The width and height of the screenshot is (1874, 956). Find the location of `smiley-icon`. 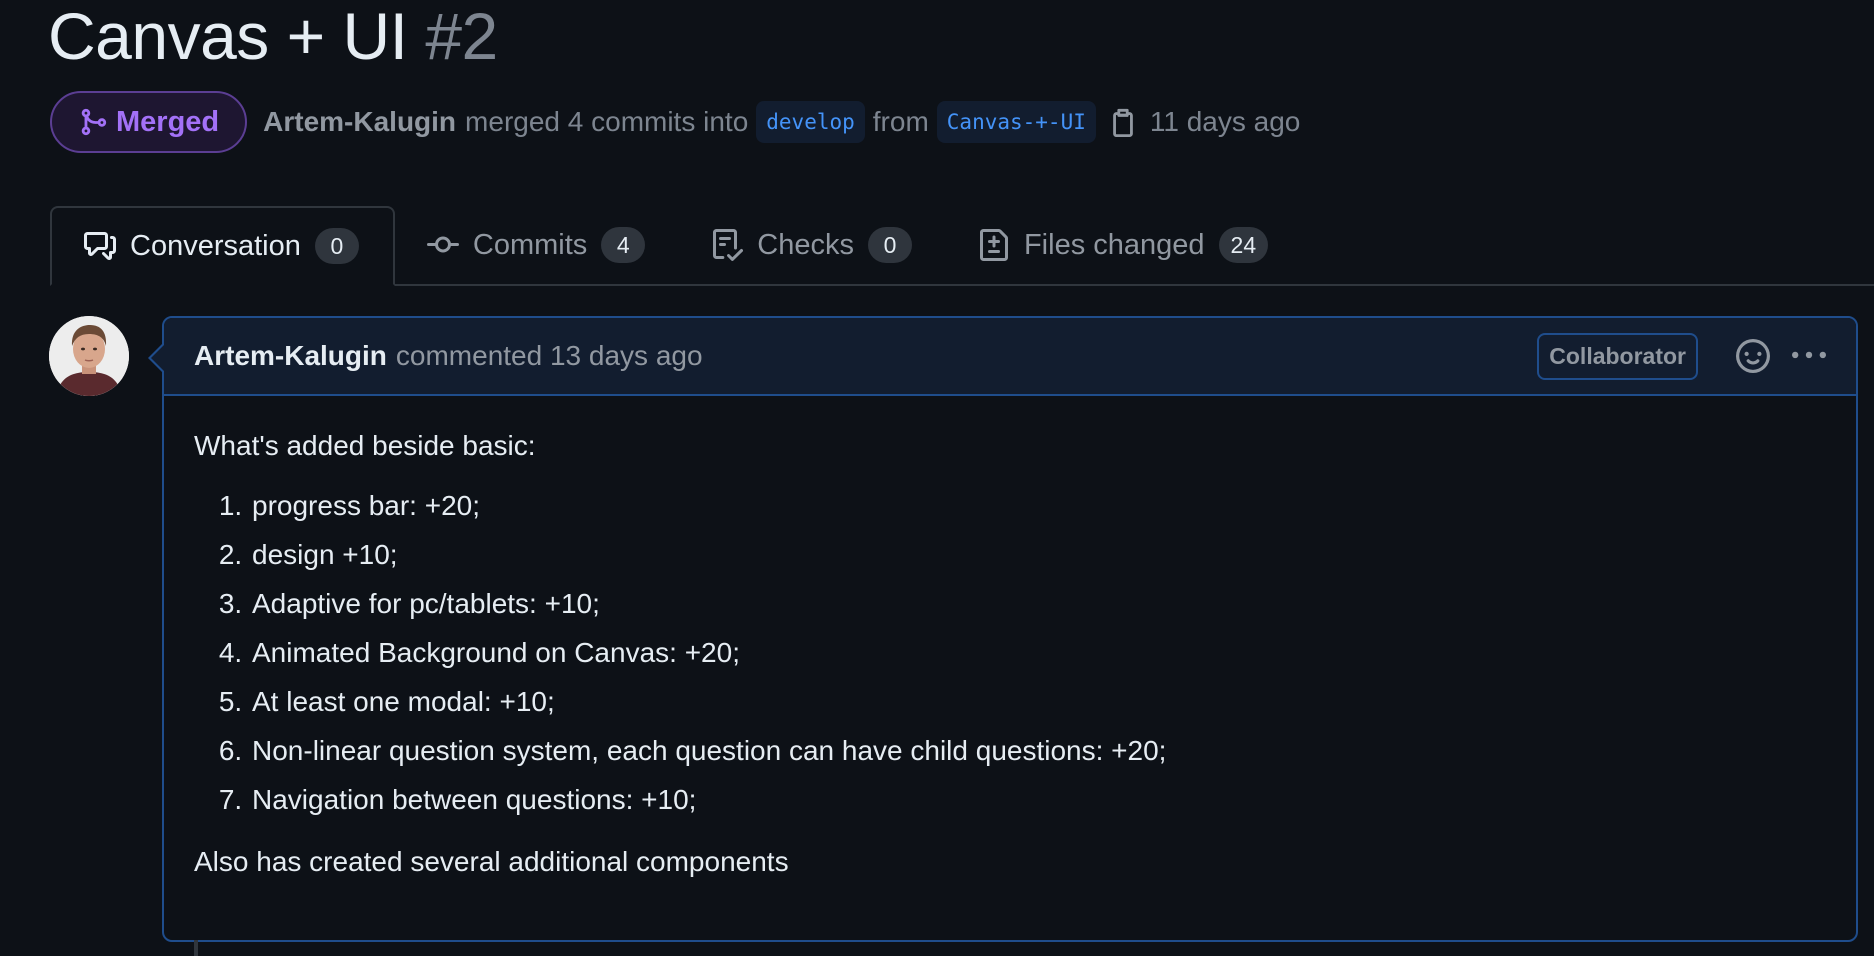

smiley-icon is located at coordinates (1753, 356).